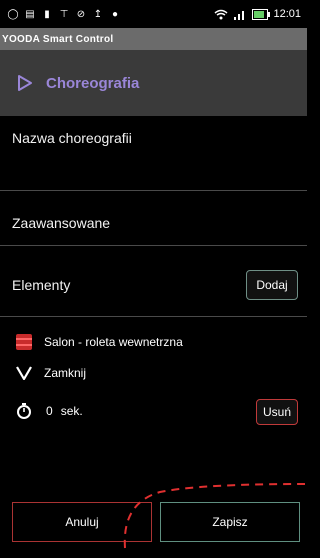 This screenshot has height=558, width=320. Describe the element at coordinates (25, 83) in the screenshot. I see `choreography-play-icon` at that location.